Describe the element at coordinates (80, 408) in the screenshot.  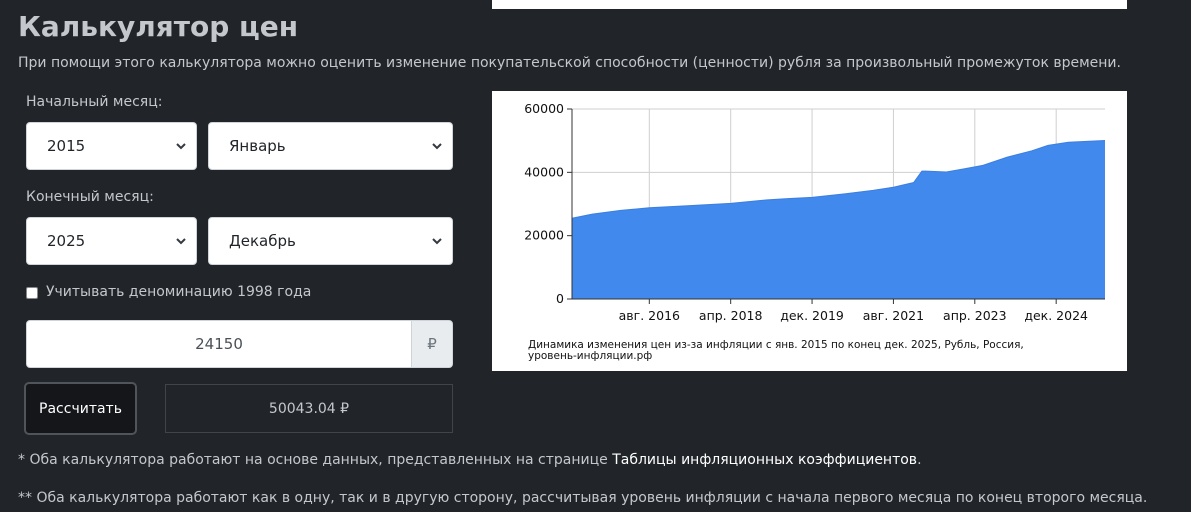
I see `calculate-button: Рассчитать` at that location.